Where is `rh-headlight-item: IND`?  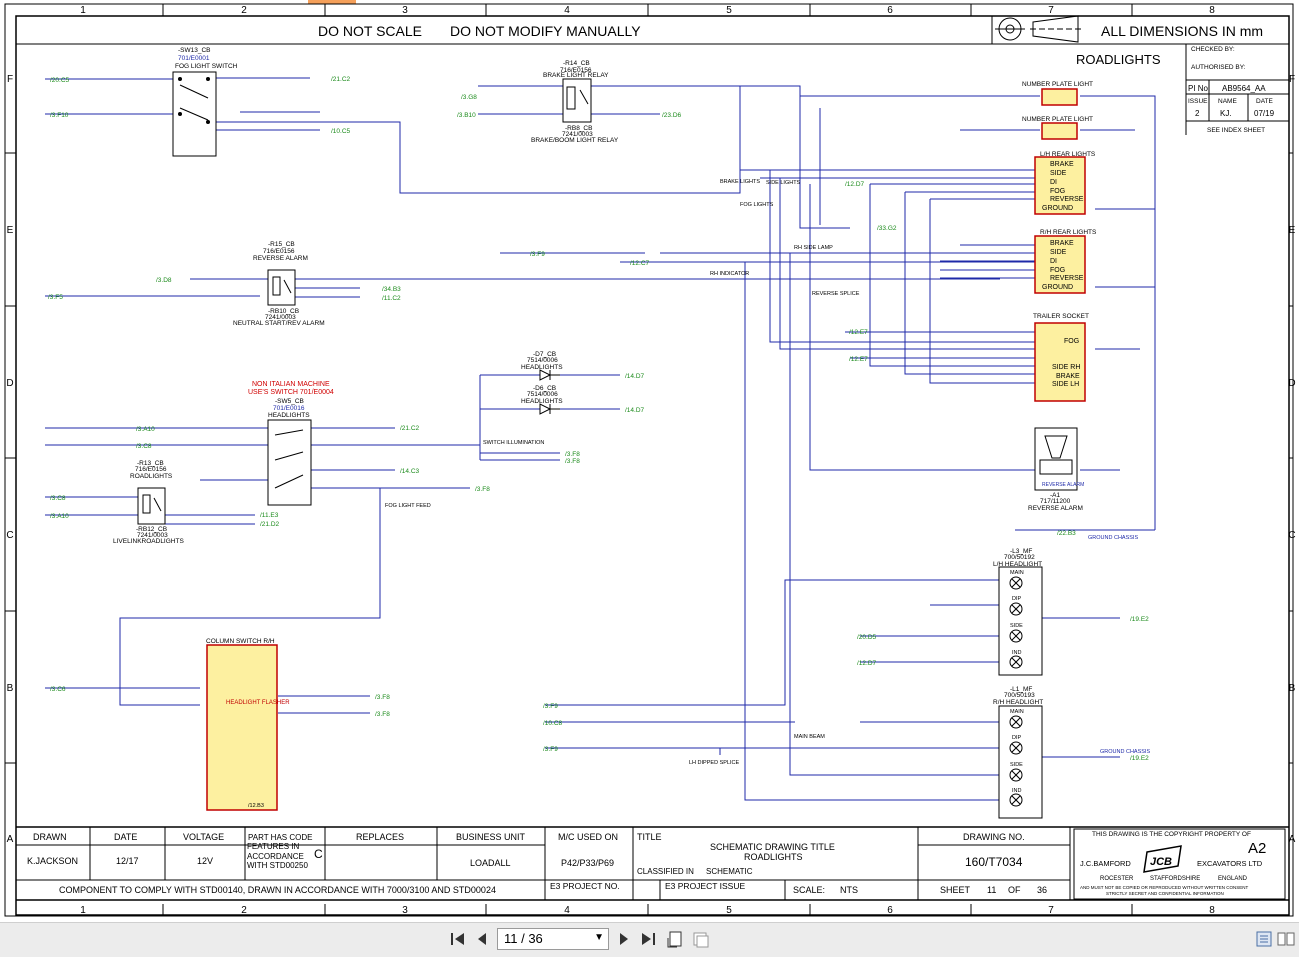 rh-headlight-item: IND is located at coordinates (1017, 791).